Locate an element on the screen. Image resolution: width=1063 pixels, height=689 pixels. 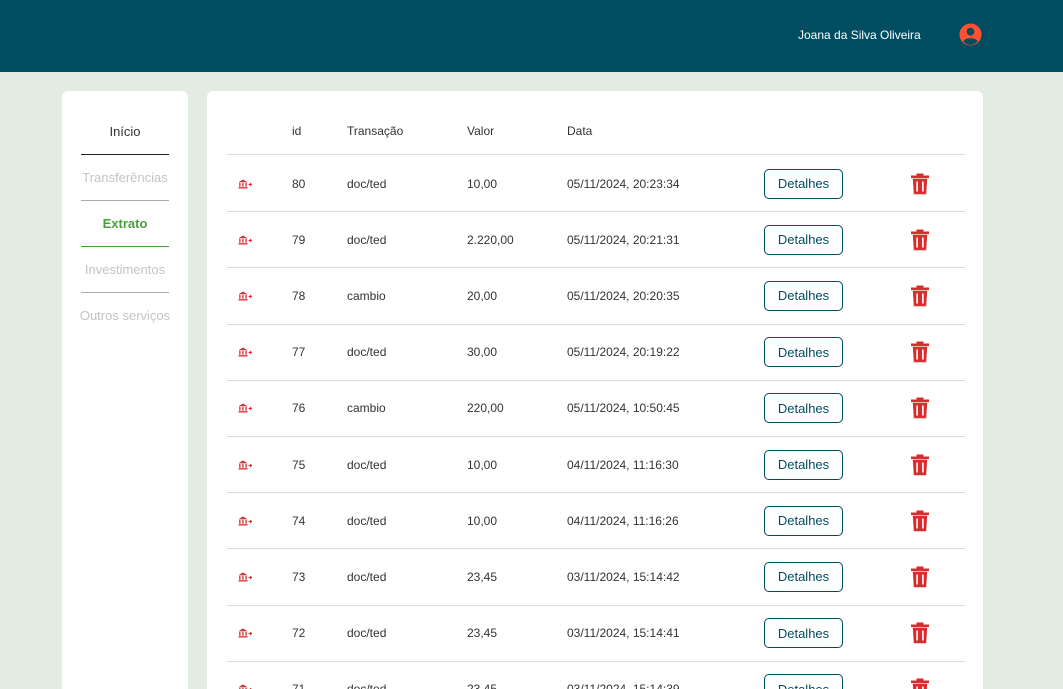
cell-id: 78 is located at coordinates (299, 295).